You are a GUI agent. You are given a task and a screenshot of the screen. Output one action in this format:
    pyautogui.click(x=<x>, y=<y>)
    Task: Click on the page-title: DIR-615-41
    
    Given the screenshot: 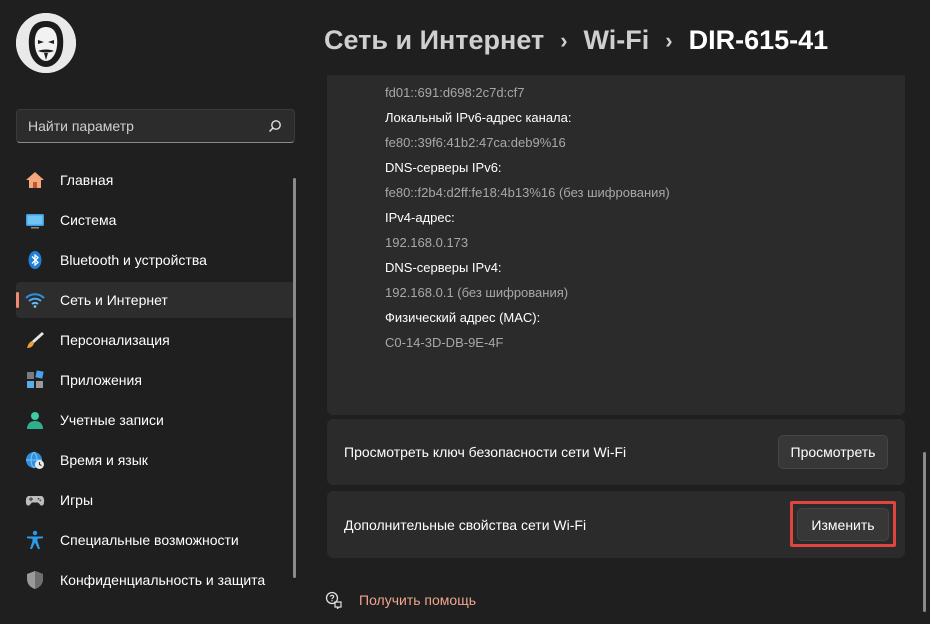 What is the action you would take?
    pyautogui.click(x=758, y=40)
    